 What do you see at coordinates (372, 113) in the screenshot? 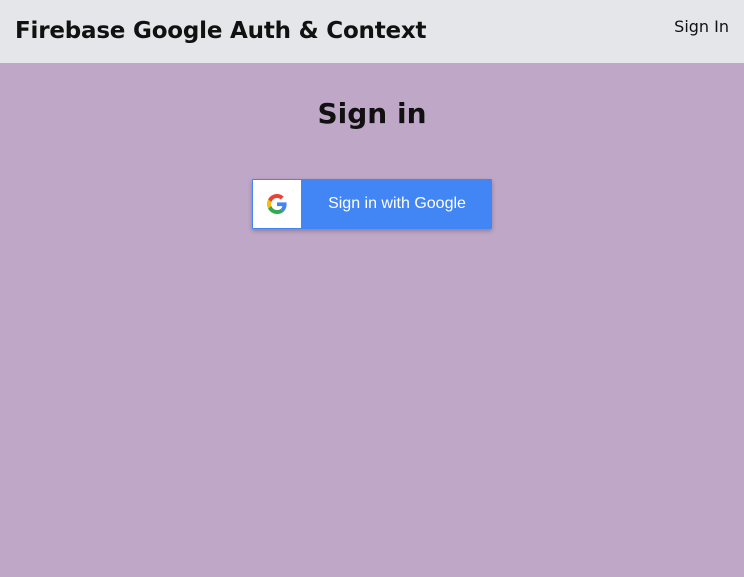
I see `page-title: Sign in` at bounding box center [372, 113].